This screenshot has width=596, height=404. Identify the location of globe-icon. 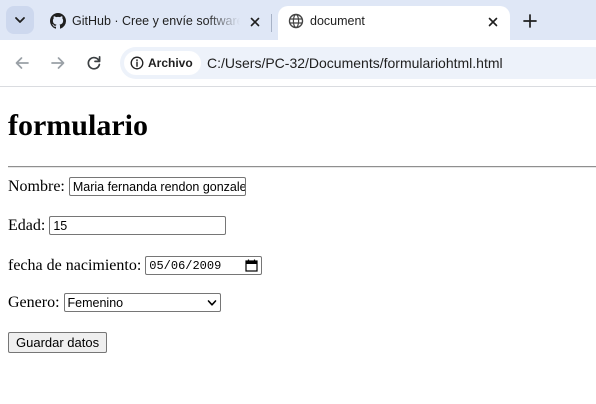
(296, 21).